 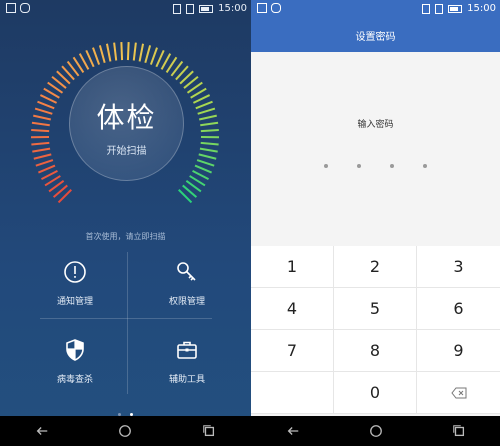 I want to click on digit-label: 0, so click(x=375, y=392).